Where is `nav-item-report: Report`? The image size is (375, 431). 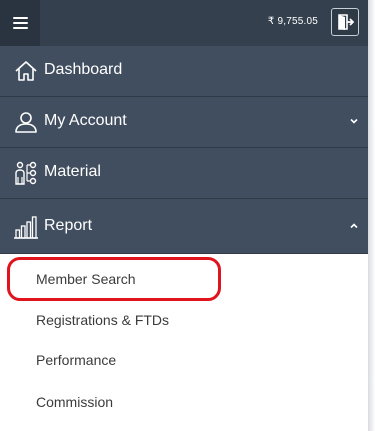 nav-item-report: Report is located at coordinates (184, 226).